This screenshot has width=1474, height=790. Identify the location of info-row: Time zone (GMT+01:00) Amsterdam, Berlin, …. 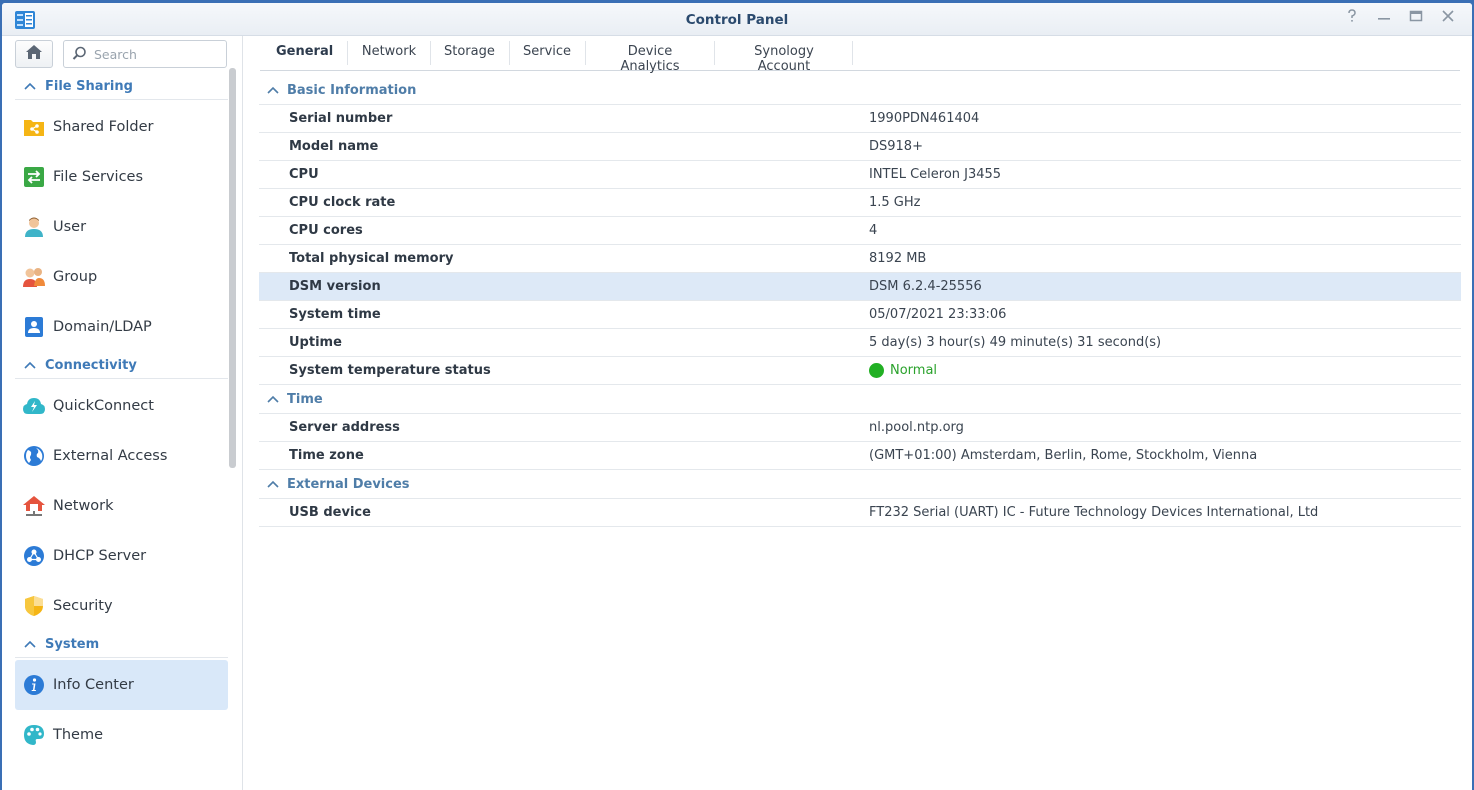
(860, 456).